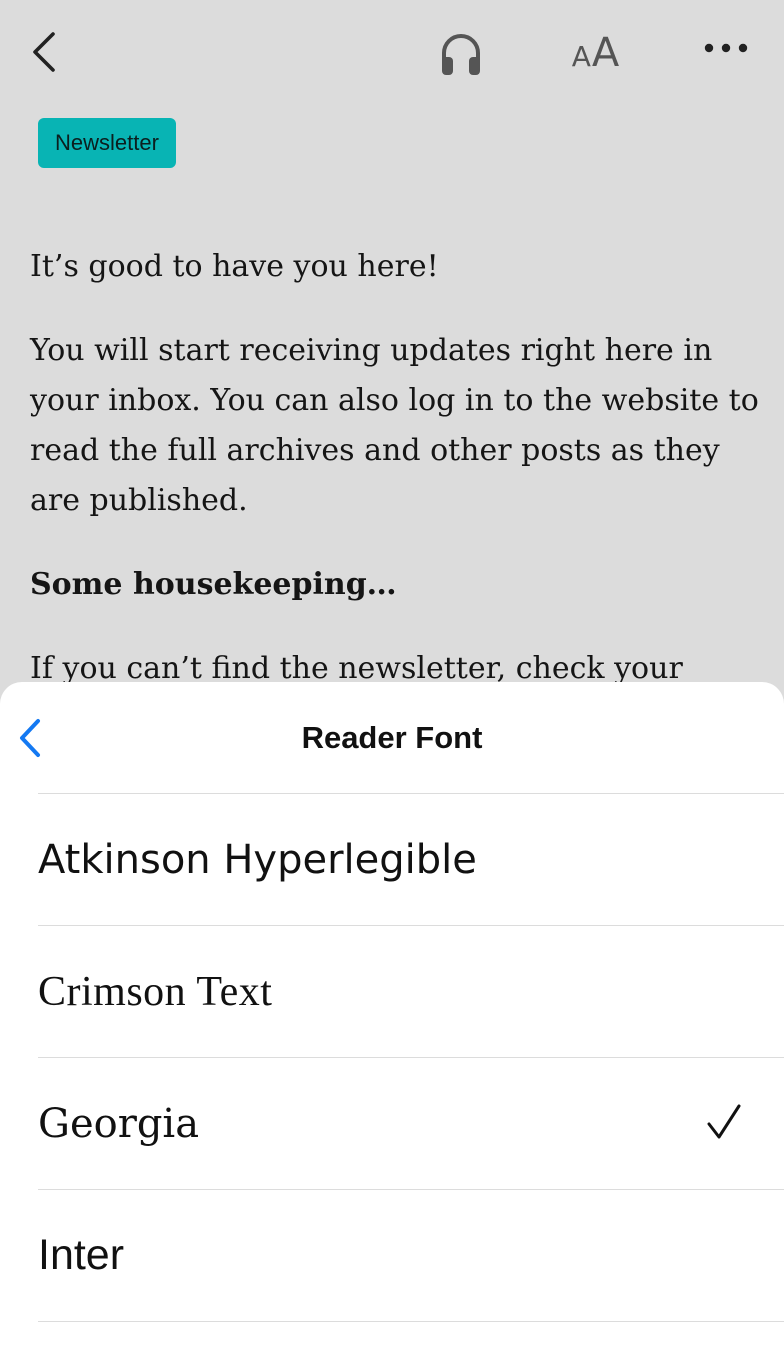  What do you see at coordinates (81, 1255) in the screenshot?
I see `font-option-label: Inter` at bounding box center [81, 1255].